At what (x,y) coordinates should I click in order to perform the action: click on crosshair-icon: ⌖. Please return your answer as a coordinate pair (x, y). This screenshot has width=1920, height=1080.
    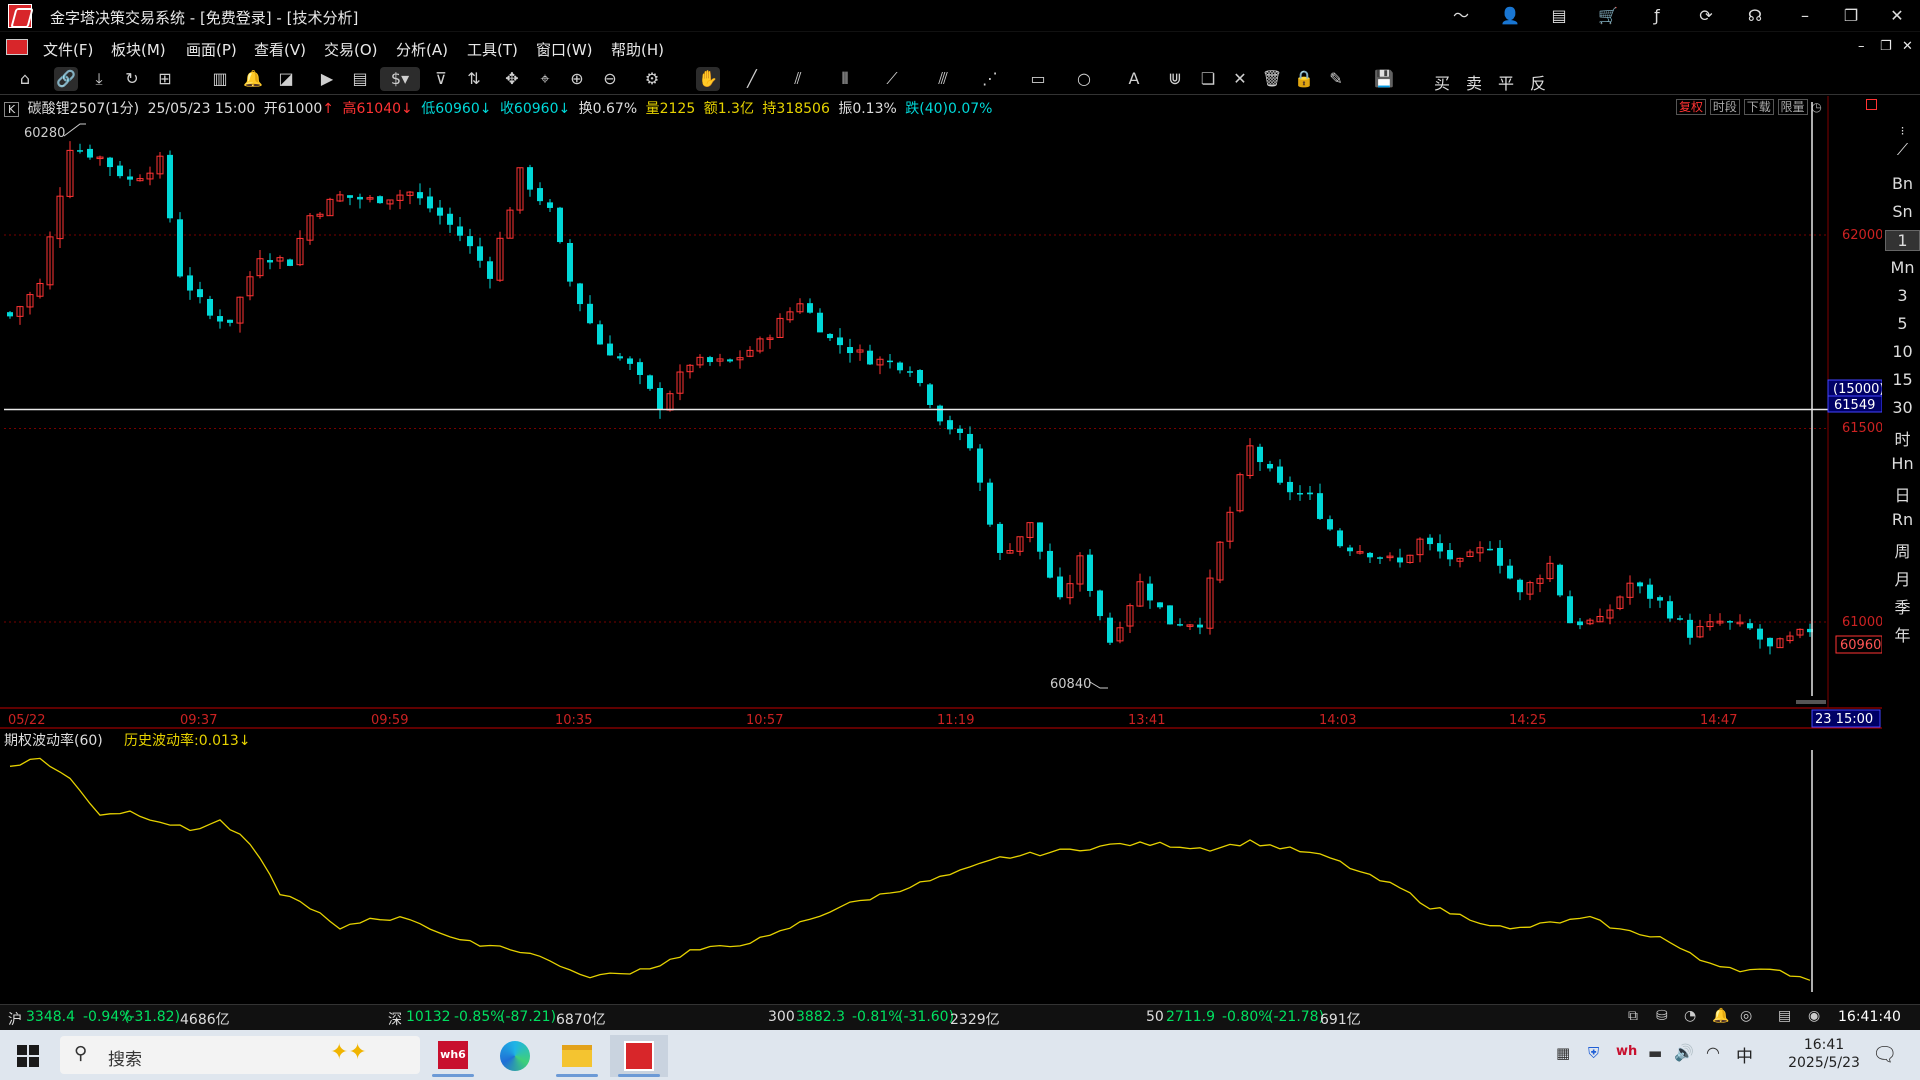
    Looking at the image, I should click on (545, 79).